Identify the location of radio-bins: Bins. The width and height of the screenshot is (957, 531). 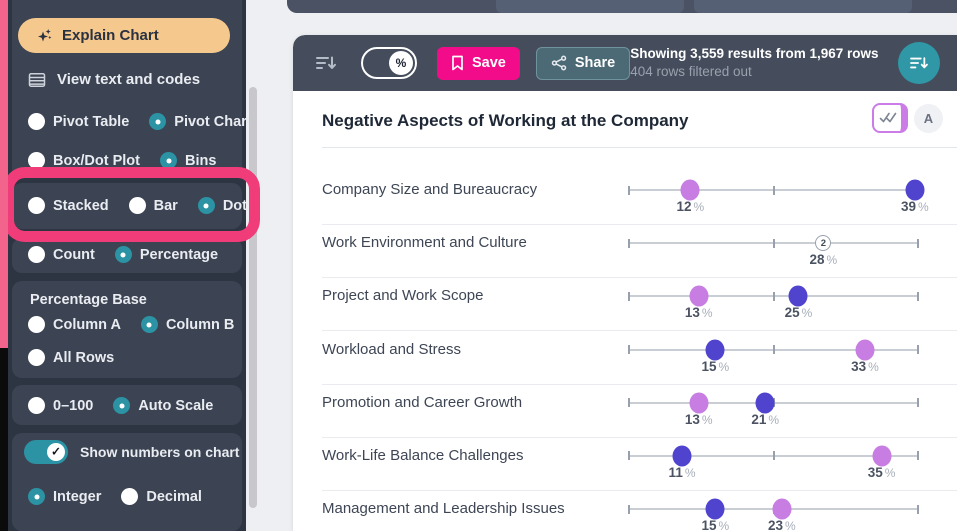
(188, 160).